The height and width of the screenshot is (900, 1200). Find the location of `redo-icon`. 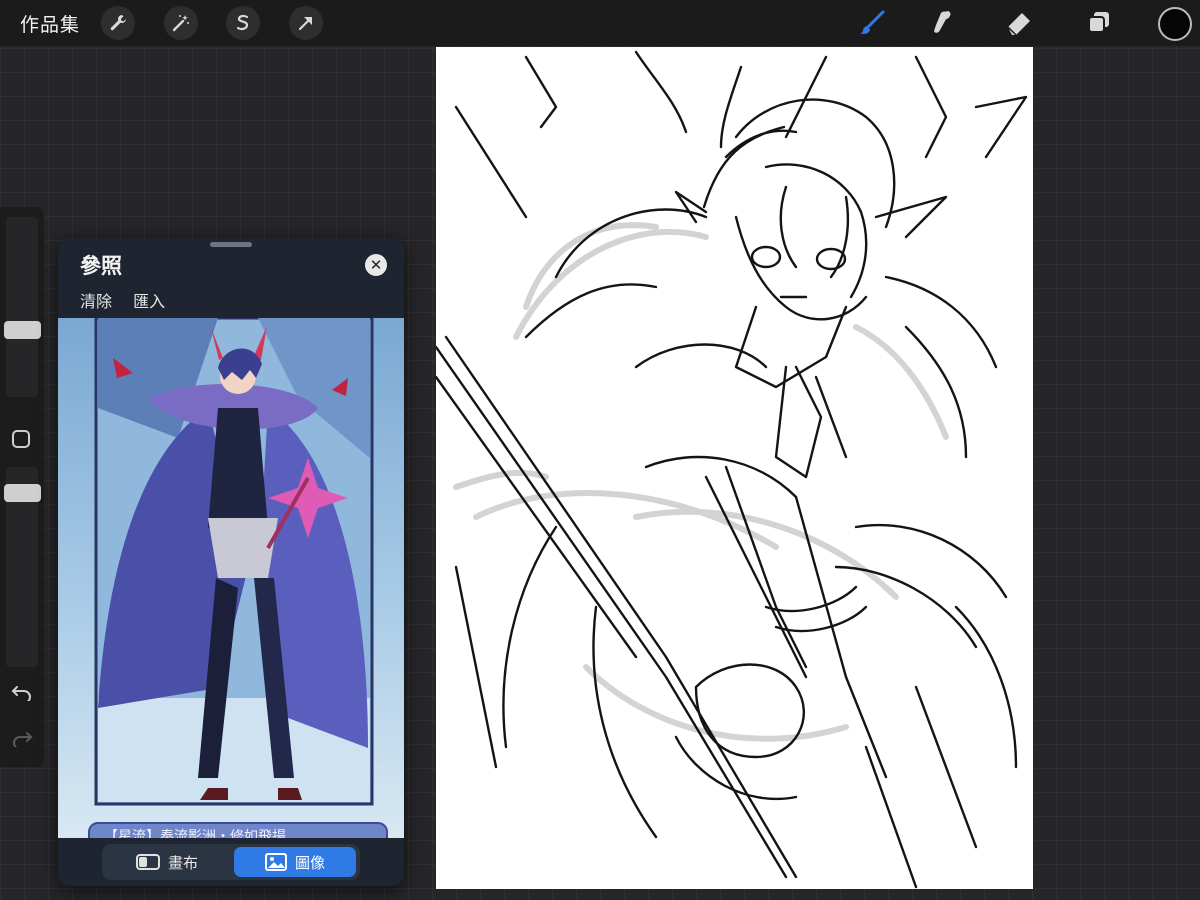

redo-icon is located at coordinates (22, 740).